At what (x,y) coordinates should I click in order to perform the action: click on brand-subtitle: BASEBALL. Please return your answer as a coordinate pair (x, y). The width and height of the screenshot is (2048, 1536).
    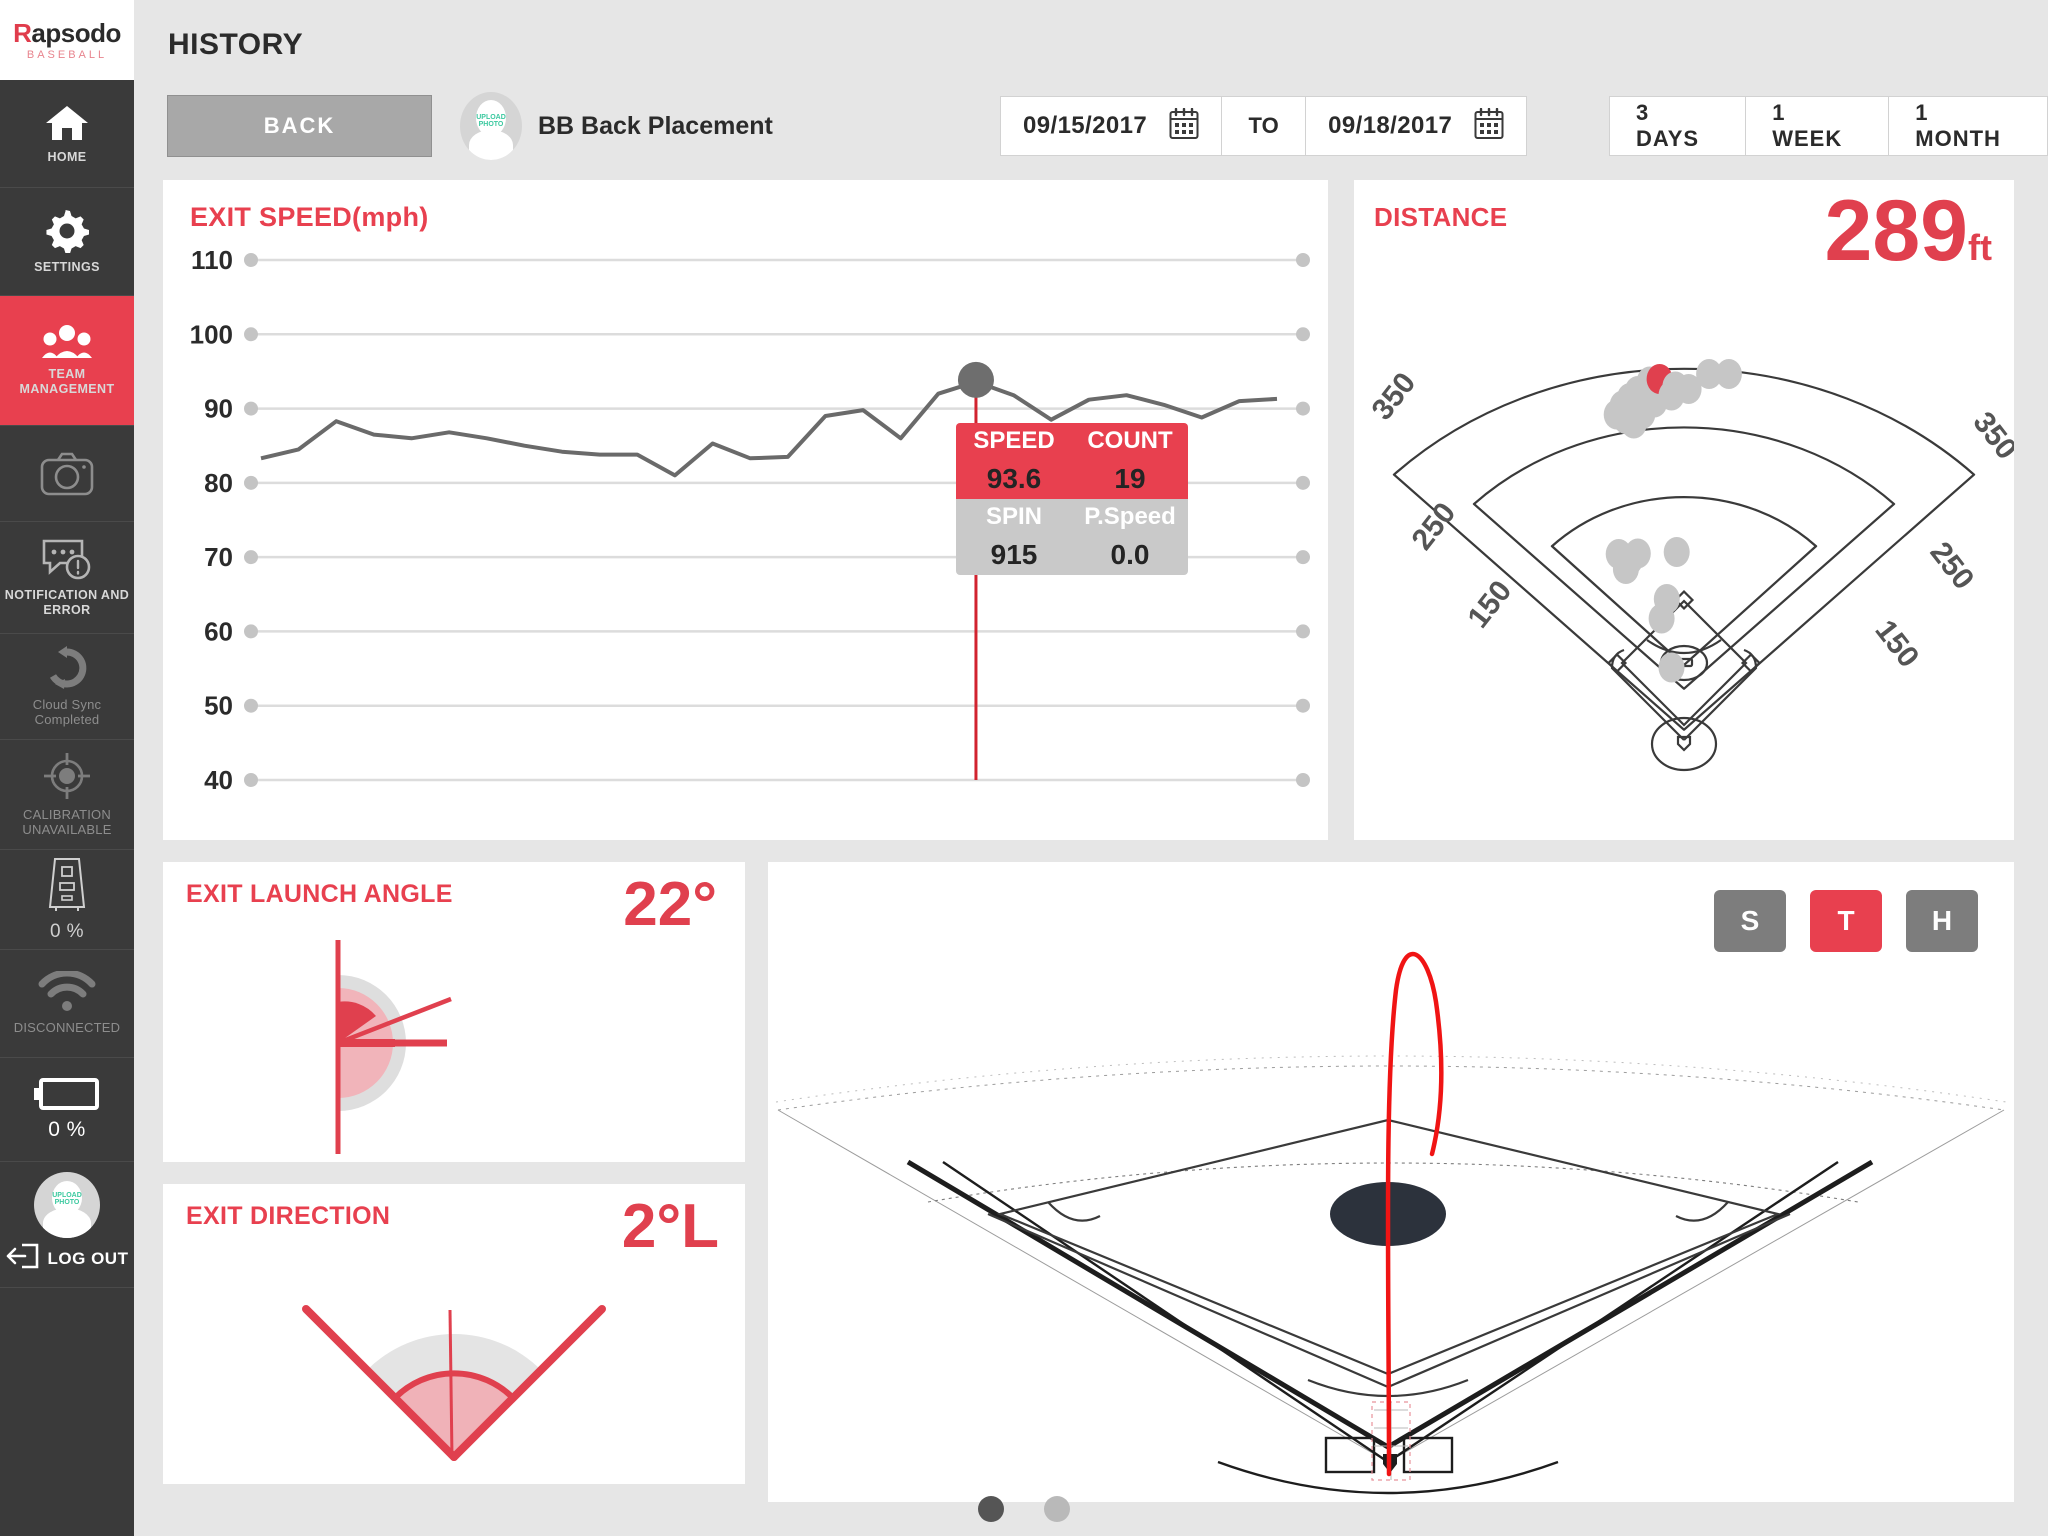
    Looking at the image, I should click on (67, 54).